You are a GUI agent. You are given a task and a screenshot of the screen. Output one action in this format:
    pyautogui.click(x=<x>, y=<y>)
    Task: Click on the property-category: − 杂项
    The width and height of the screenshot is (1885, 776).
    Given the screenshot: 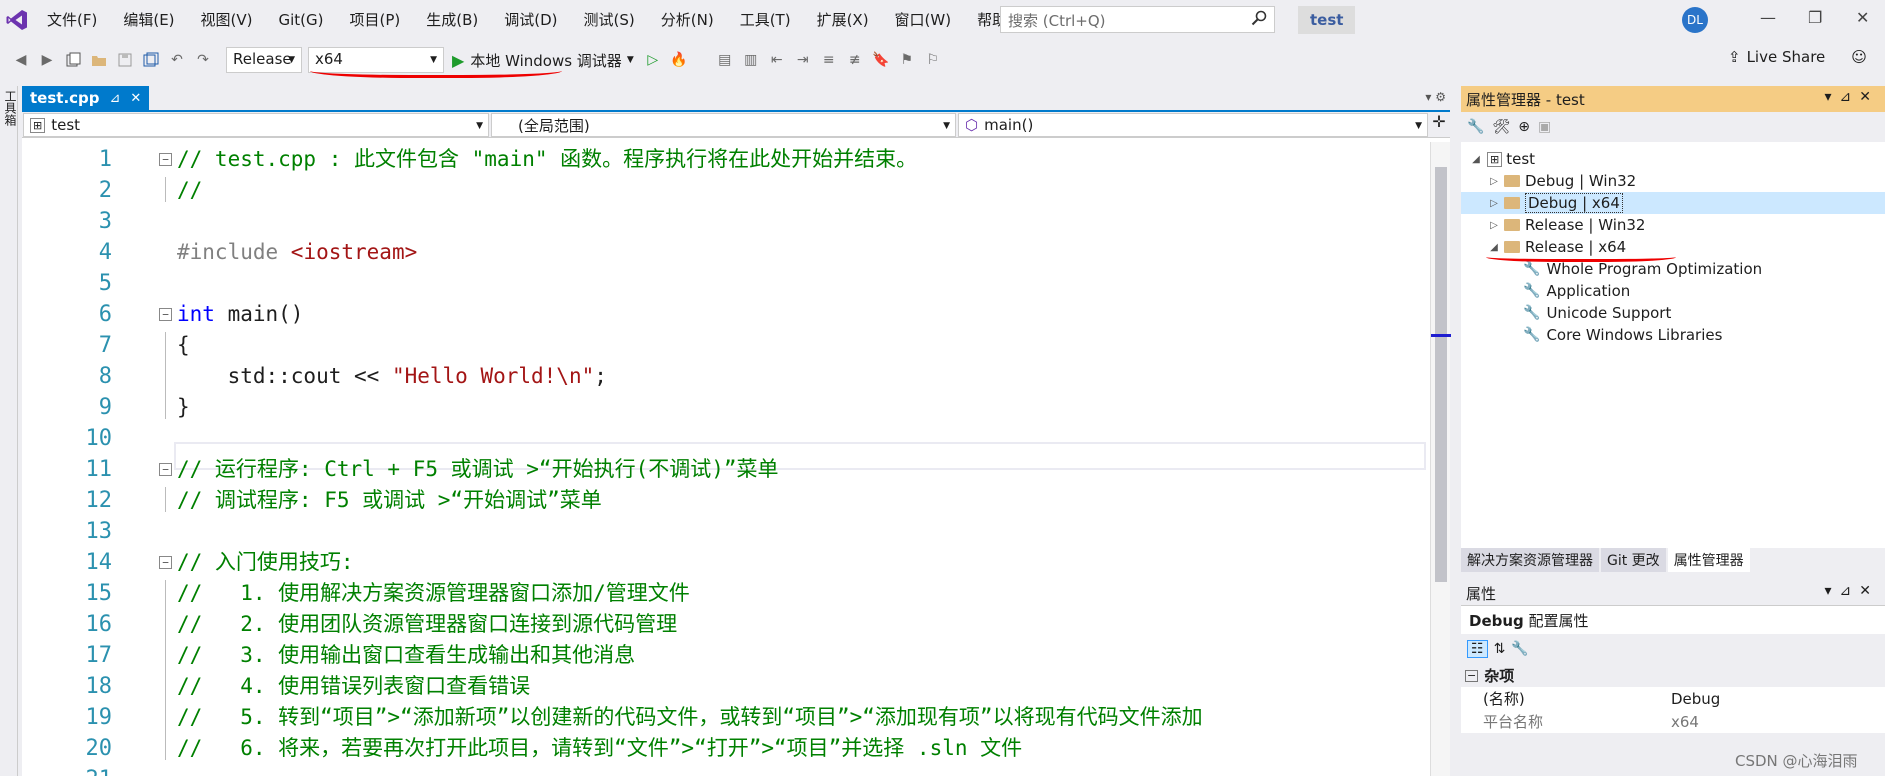 What is the action you would take?
    pyautogui.click(x=1673, y=675)
    